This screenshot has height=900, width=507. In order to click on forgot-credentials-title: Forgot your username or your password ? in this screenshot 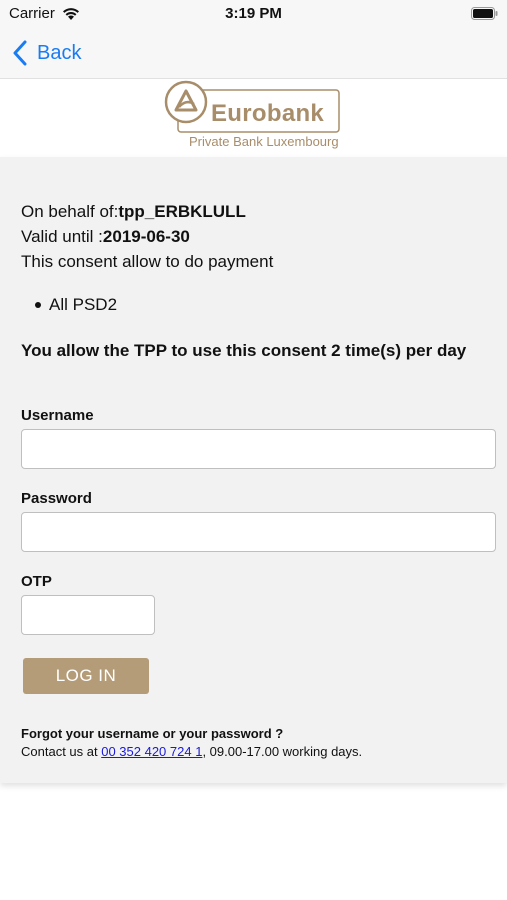, I will do `click(152, 733)`.